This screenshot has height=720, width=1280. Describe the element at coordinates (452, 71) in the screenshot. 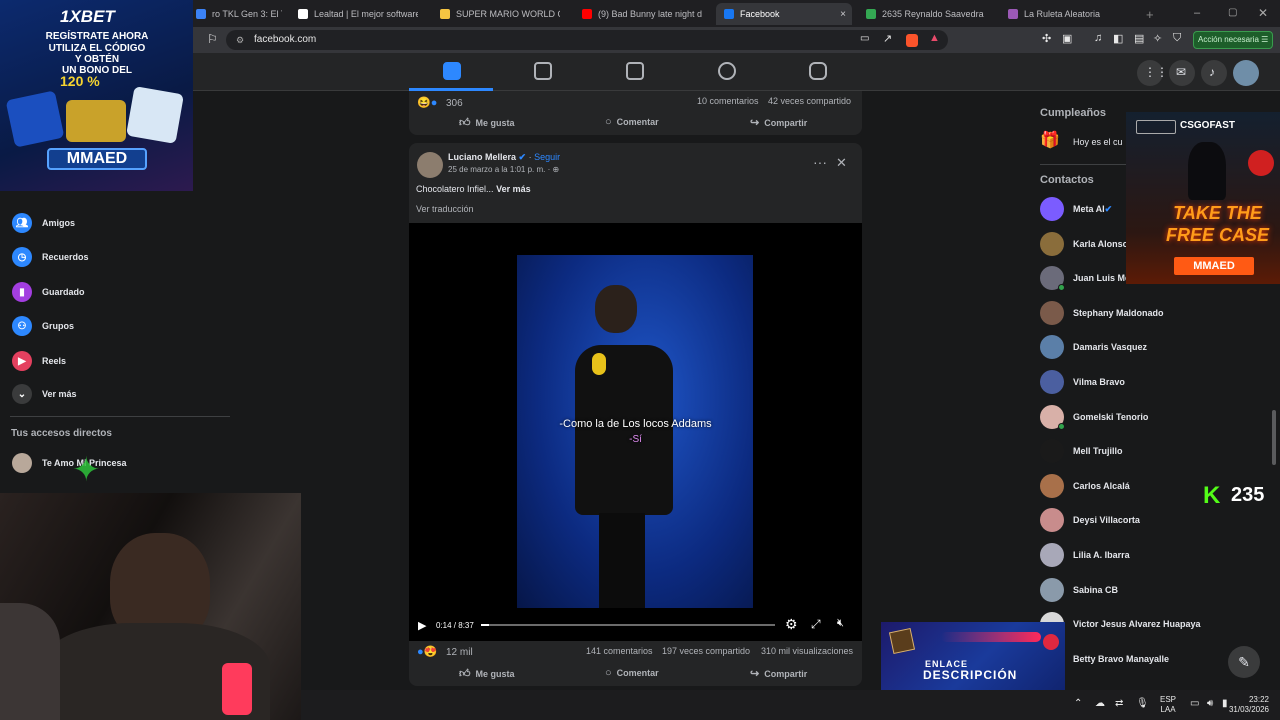

I see `home-icon` at that location.